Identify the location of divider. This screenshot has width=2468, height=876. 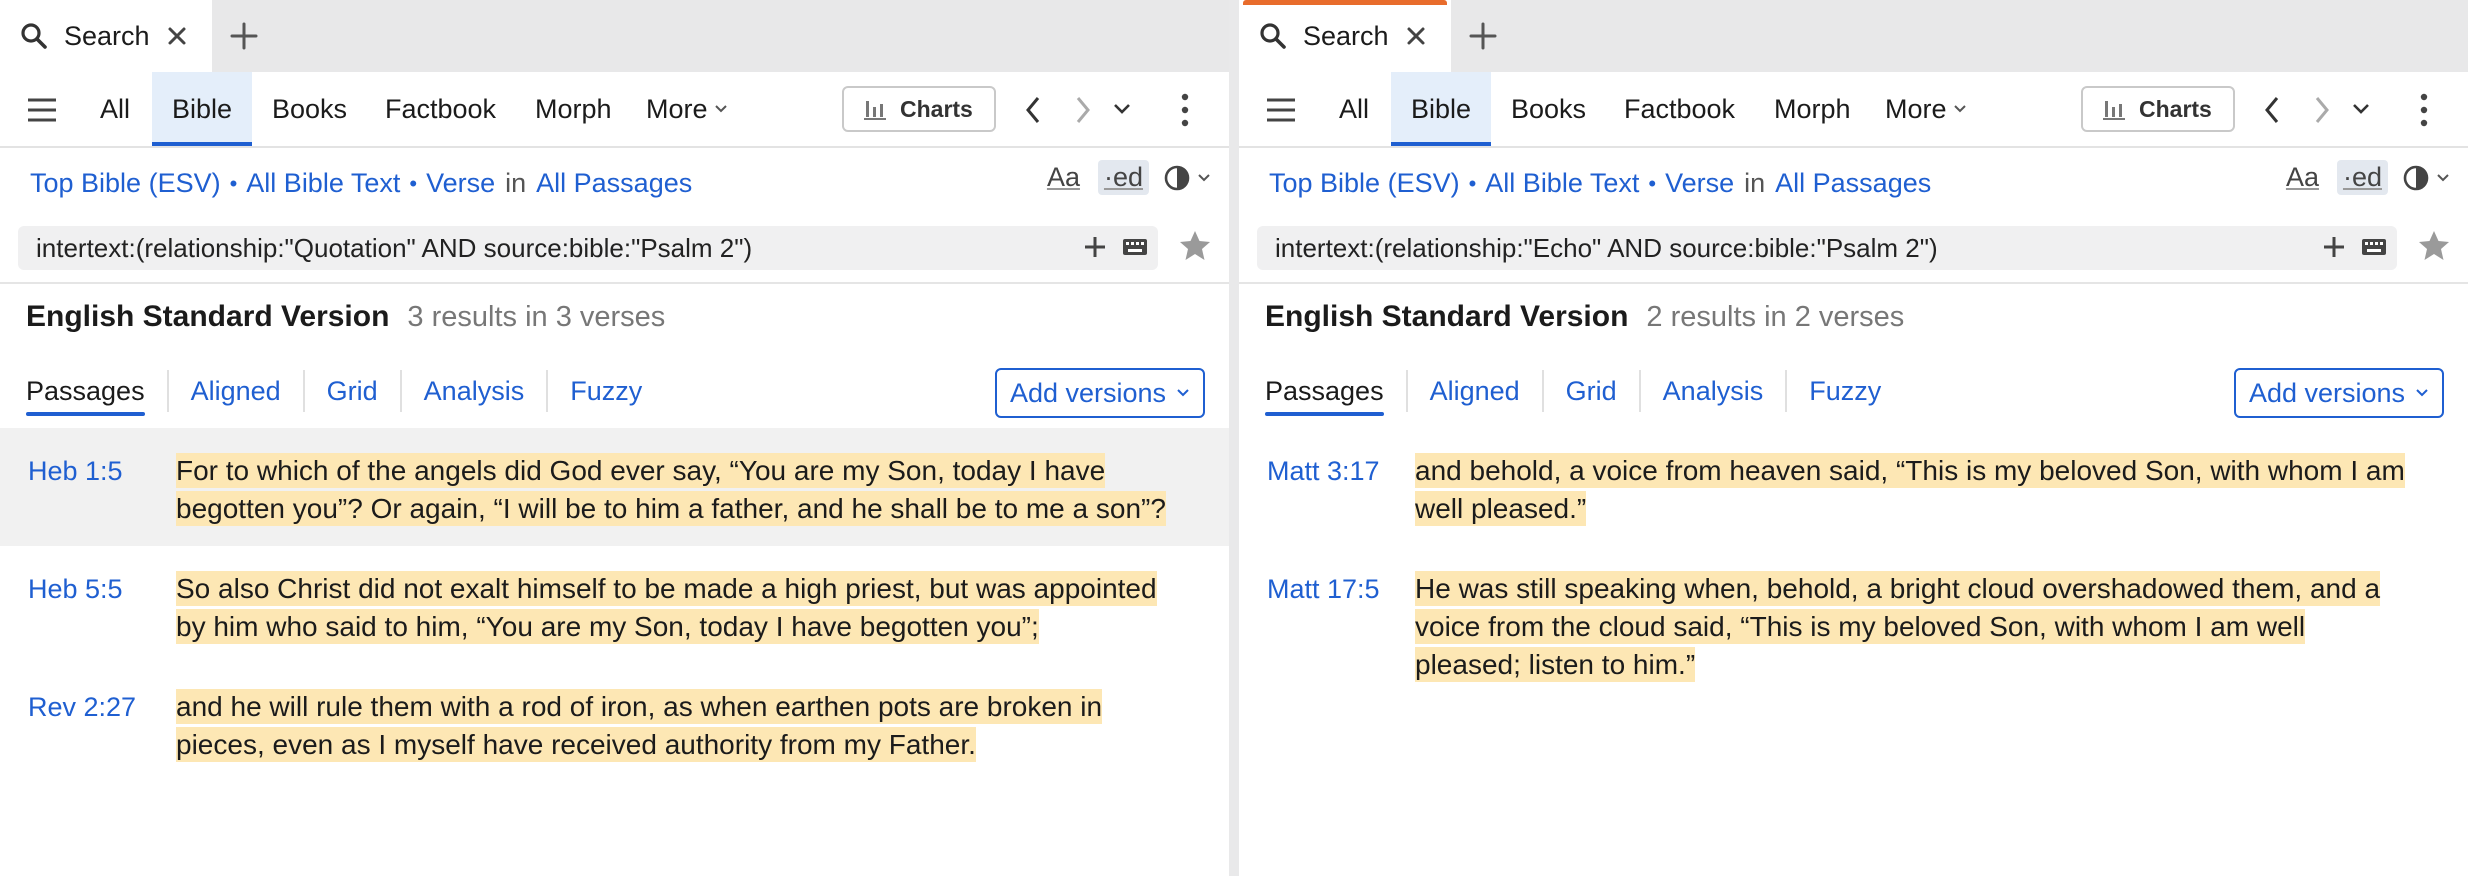
(1853, 283).